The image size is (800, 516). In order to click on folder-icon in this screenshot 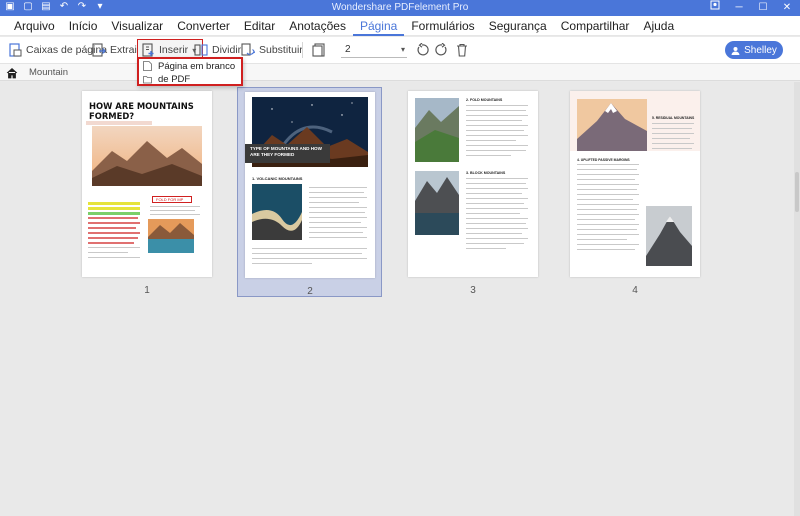, I will do `click(147, 80)`.